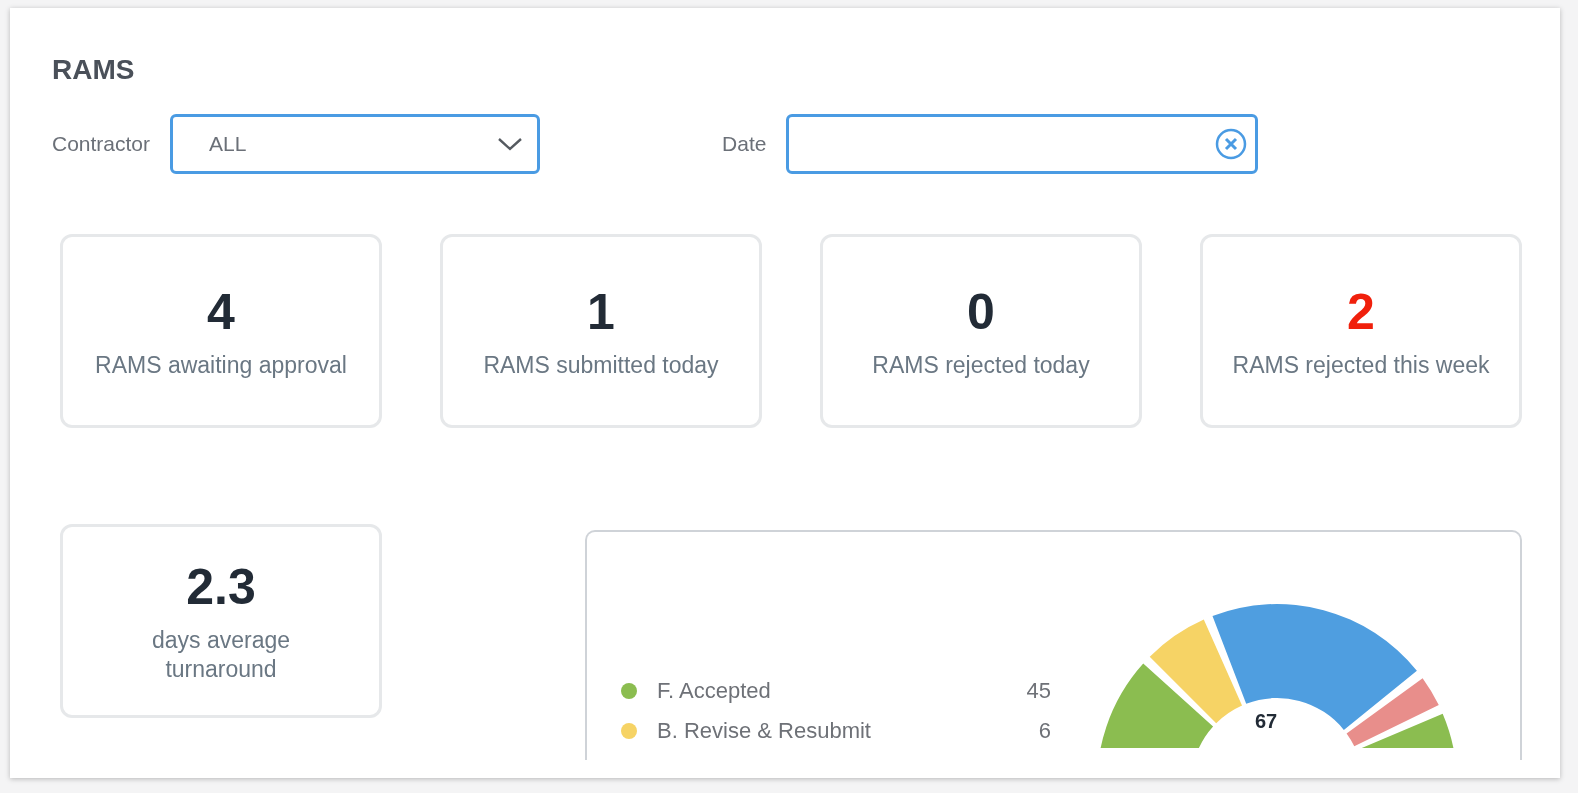  What do you see at coordinates (221, 655) in the screenshot?
I see `stat-label: days average turnaround` at bounding box center [221, 655].